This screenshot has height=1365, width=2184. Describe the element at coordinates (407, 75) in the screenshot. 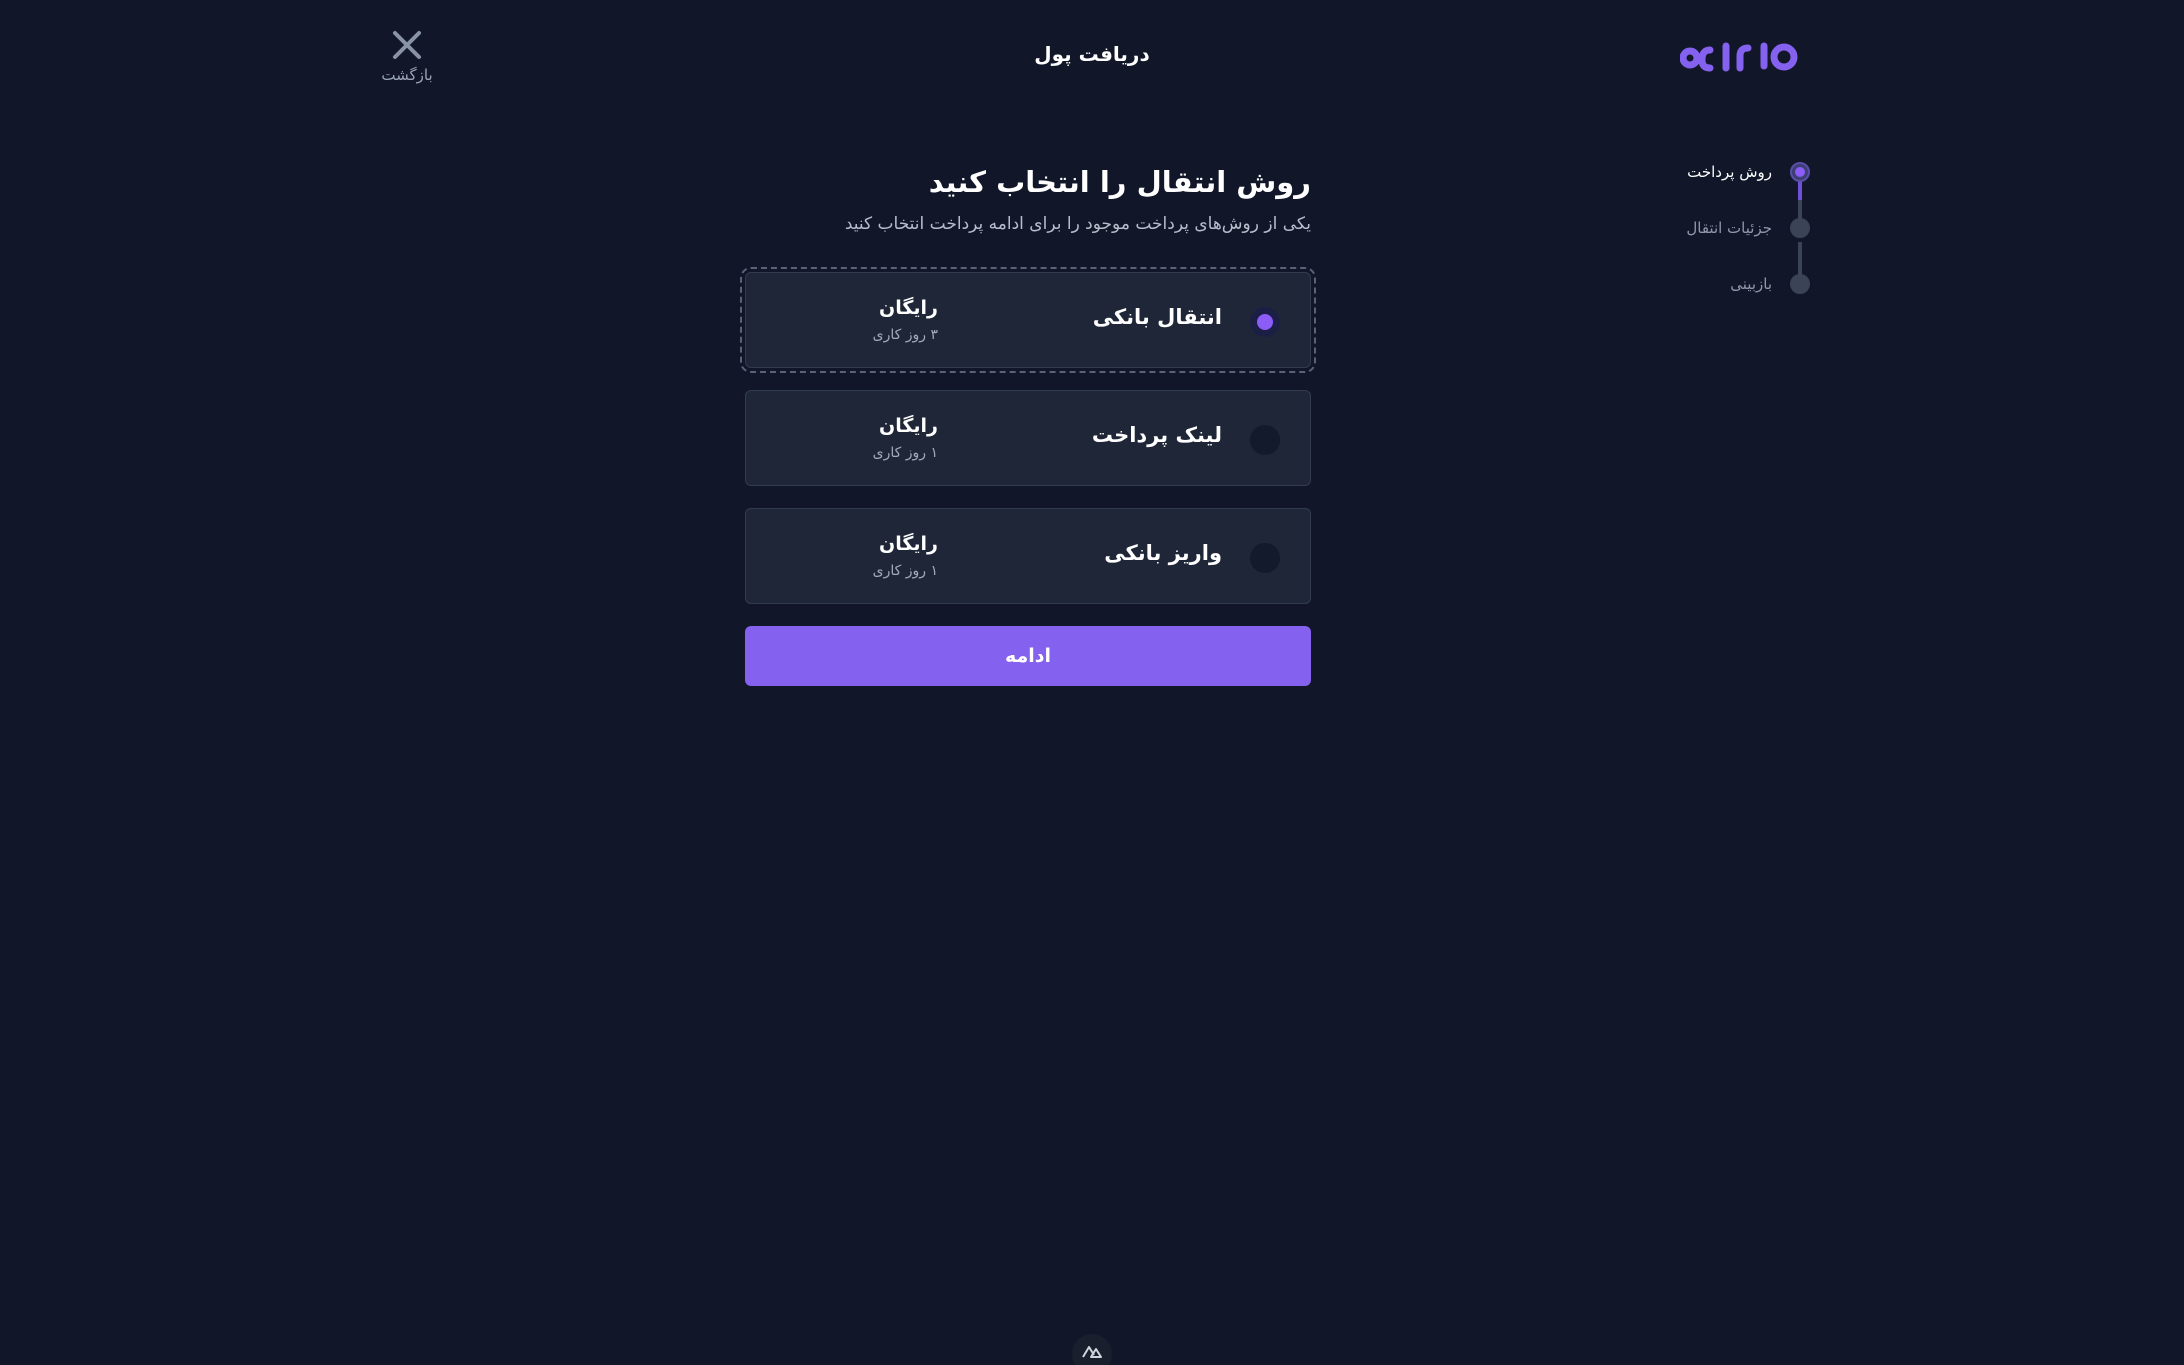

I see `back-label: بازگشت` at that location.